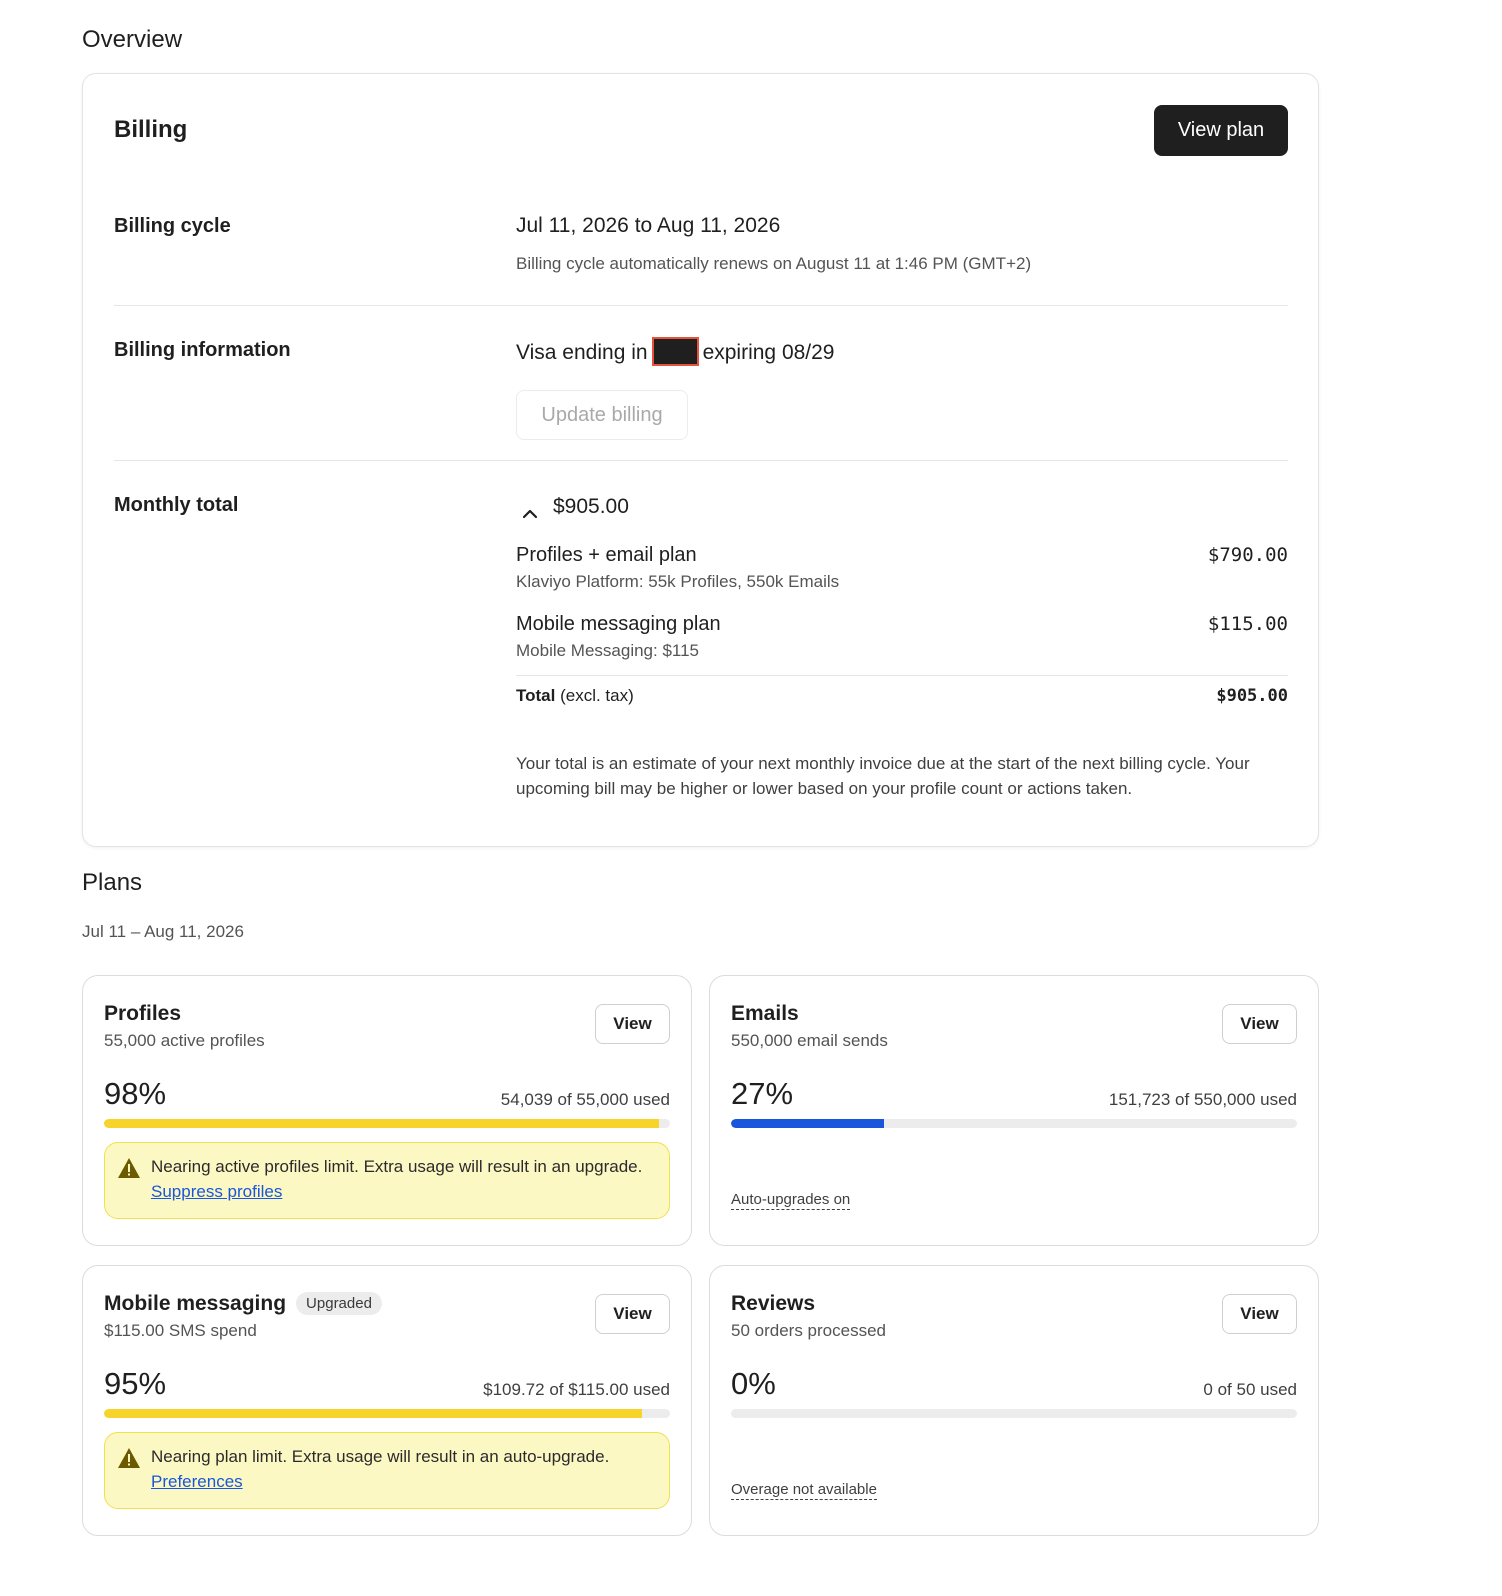 The width and height of the screenshot is (1502, 1596). I want to click on billing-cycle-range: Jul 11, 2026 to Aug 11, 2026, so click(648, 225).